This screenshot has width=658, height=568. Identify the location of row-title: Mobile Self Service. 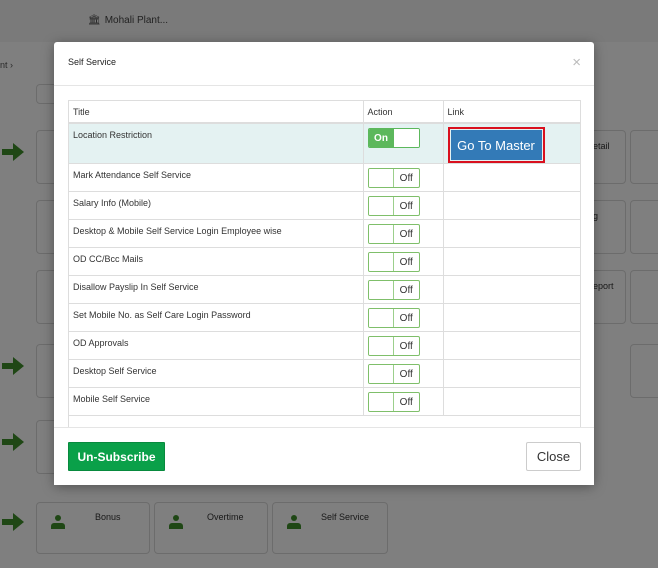
(216, 401).